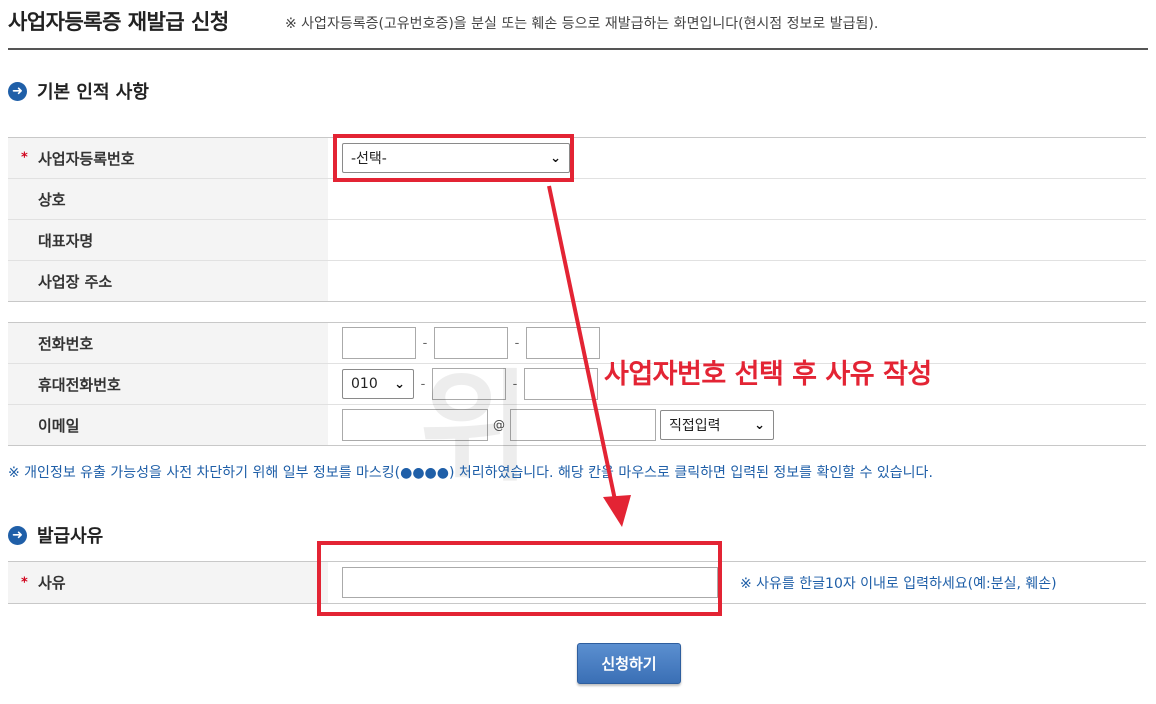 The height and width of the screenshot is (704, 1156). I want to click on arrow-head, so click(617, 511).